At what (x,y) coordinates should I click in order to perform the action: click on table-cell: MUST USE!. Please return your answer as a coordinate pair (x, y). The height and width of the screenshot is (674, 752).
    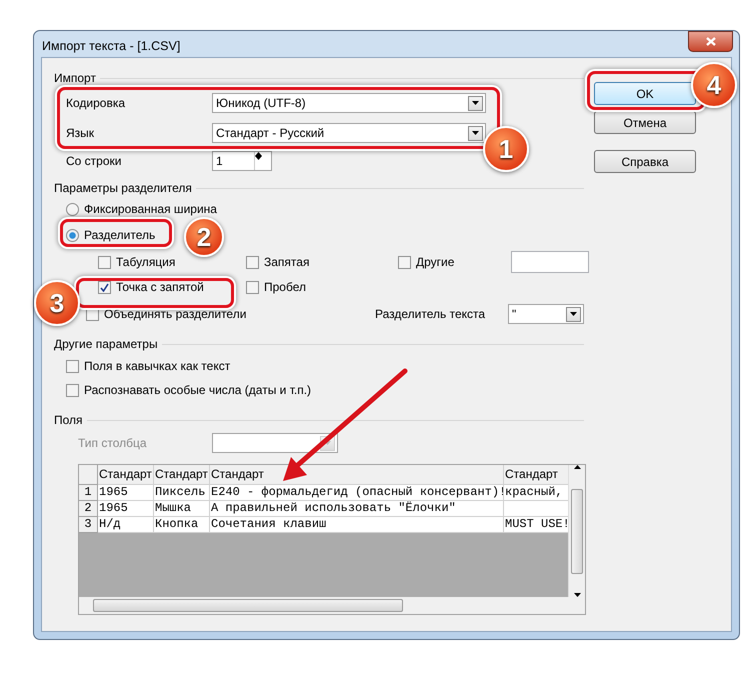
    Looking at the image, I should click on (536, 525).